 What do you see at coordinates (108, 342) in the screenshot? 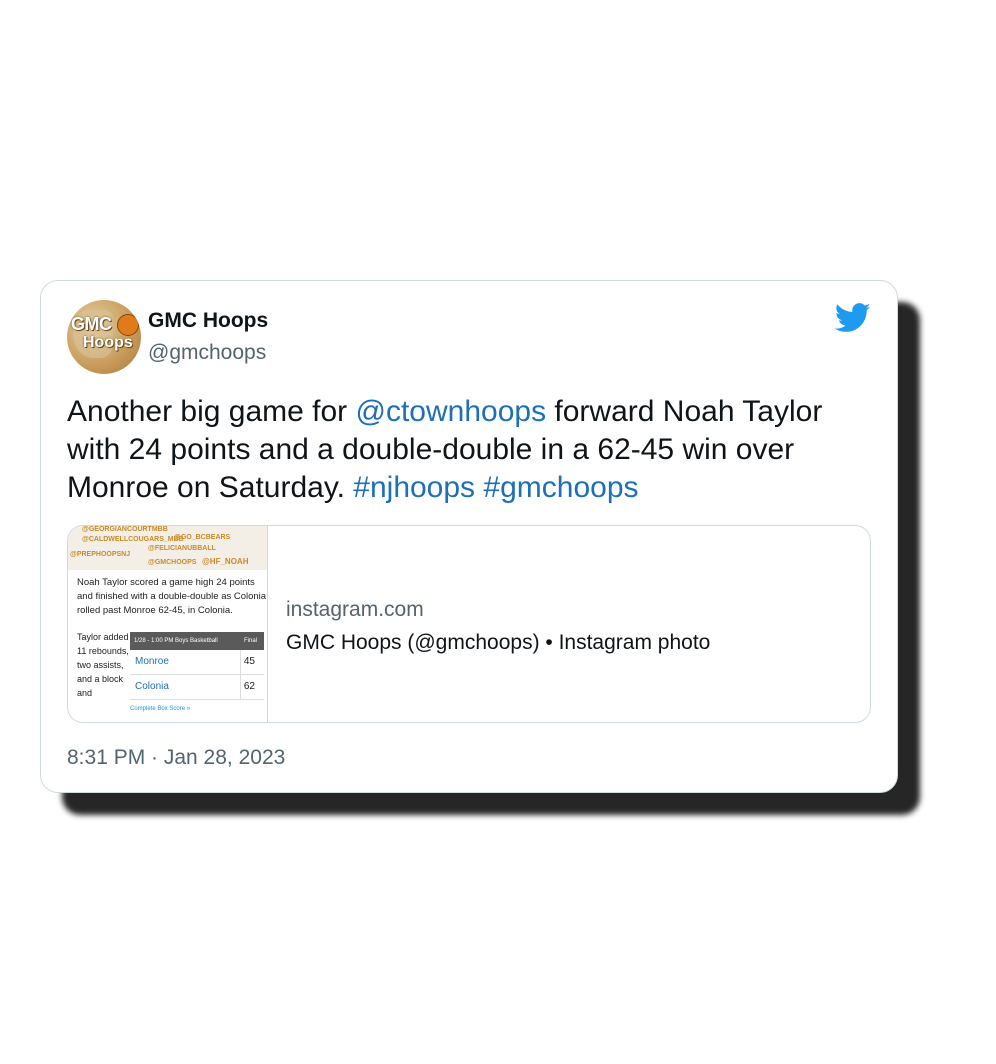
I see `avatar-text-hoops: Hoops` at bounding box center [108, 342].